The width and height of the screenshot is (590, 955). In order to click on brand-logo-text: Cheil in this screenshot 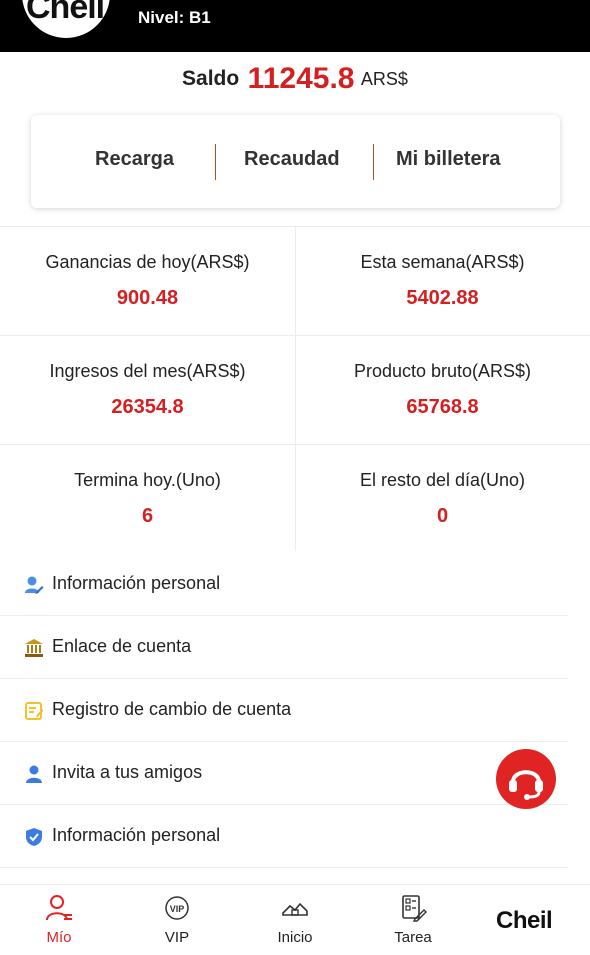, I will do `click(65, 13)`.